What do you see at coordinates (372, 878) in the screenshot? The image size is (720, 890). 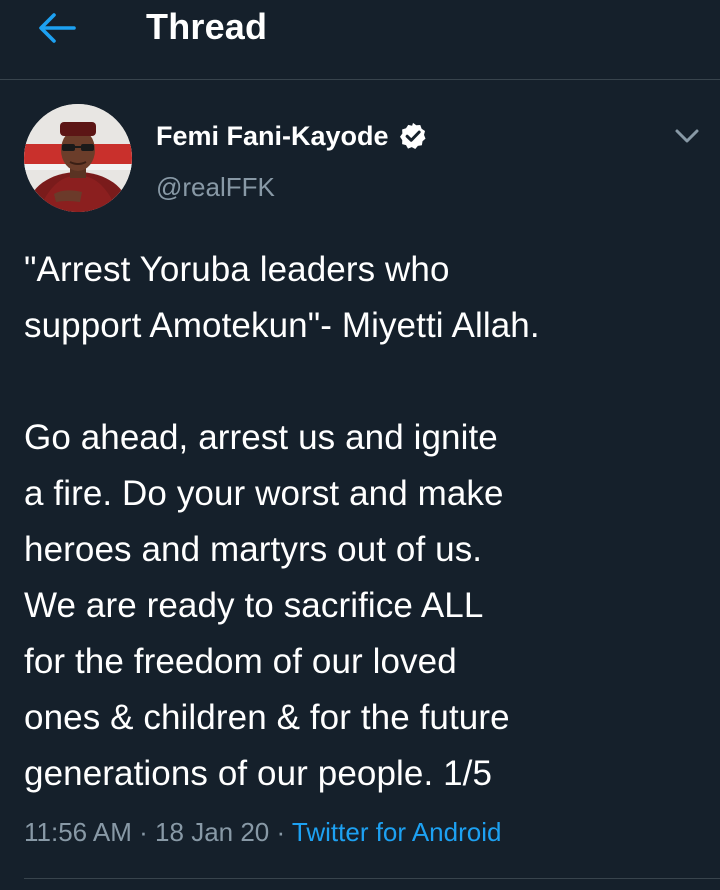 I see `divider` at bounding box center [372, 878].